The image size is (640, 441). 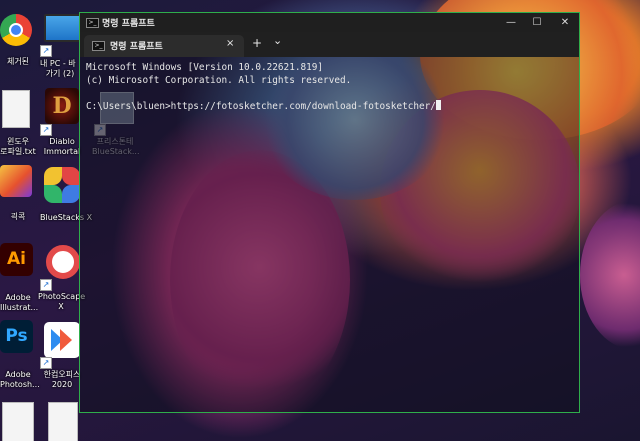 What do you see at coordinates (537, 22) in the screenshot?
I see `maximize-button: ☐` at bounding box center [537, 22].